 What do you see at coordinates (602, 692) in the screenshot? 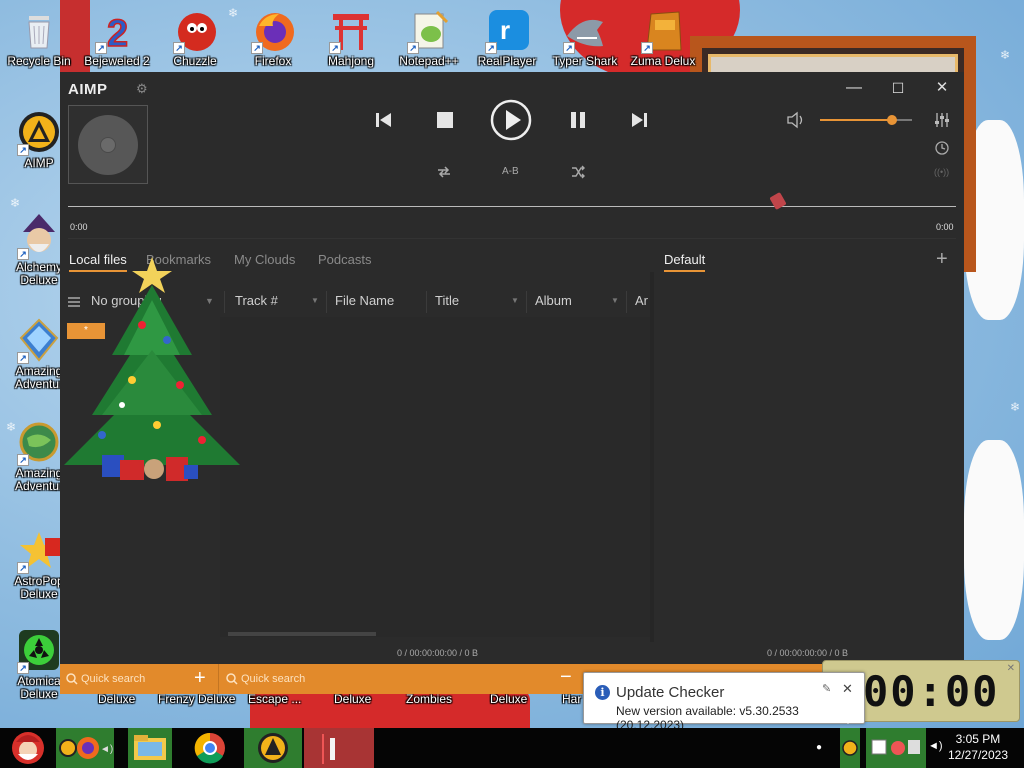
I see `info-icon: i` at bounding box center [602, 692].